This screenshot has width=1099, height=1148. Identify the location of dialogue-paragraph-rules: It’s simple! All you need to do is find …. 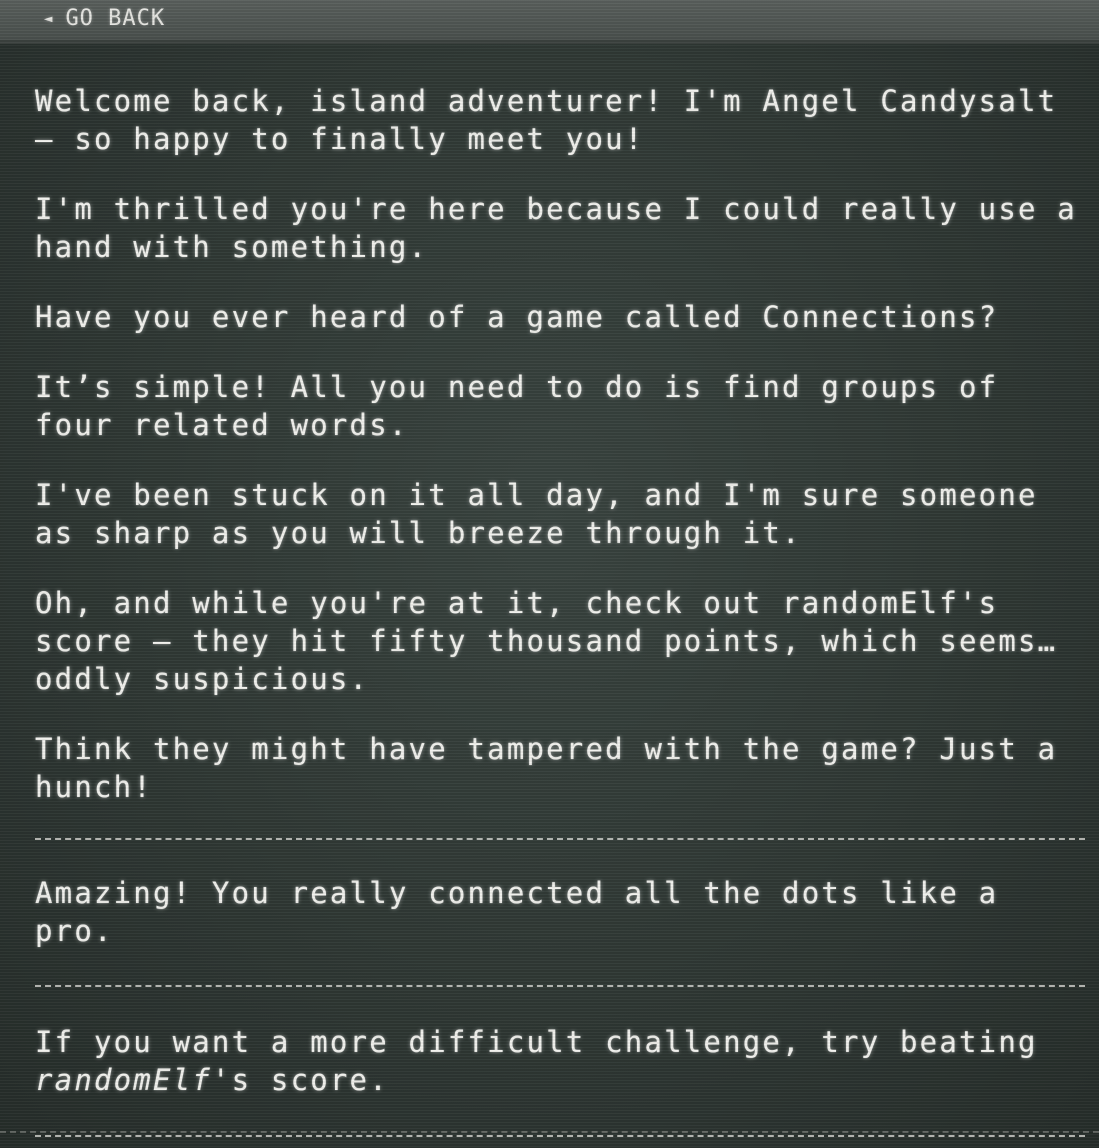
(517, 406).